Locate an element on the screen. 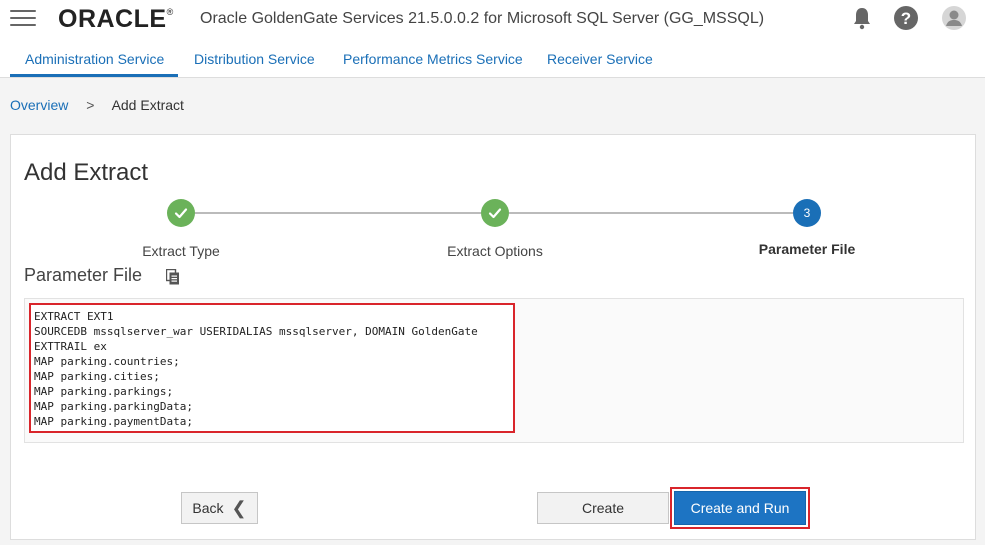 The width and height of the screenshot is (985, 545). step-label-parameter-file: Parameter File is located at coordinates (807, 249).